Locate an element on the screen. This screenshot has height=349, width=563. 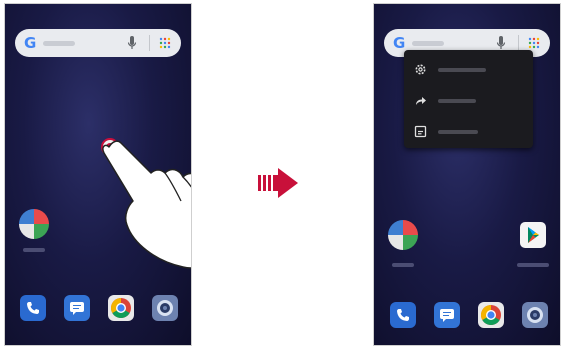
menu-item-share is located at coordinates (468, 101).